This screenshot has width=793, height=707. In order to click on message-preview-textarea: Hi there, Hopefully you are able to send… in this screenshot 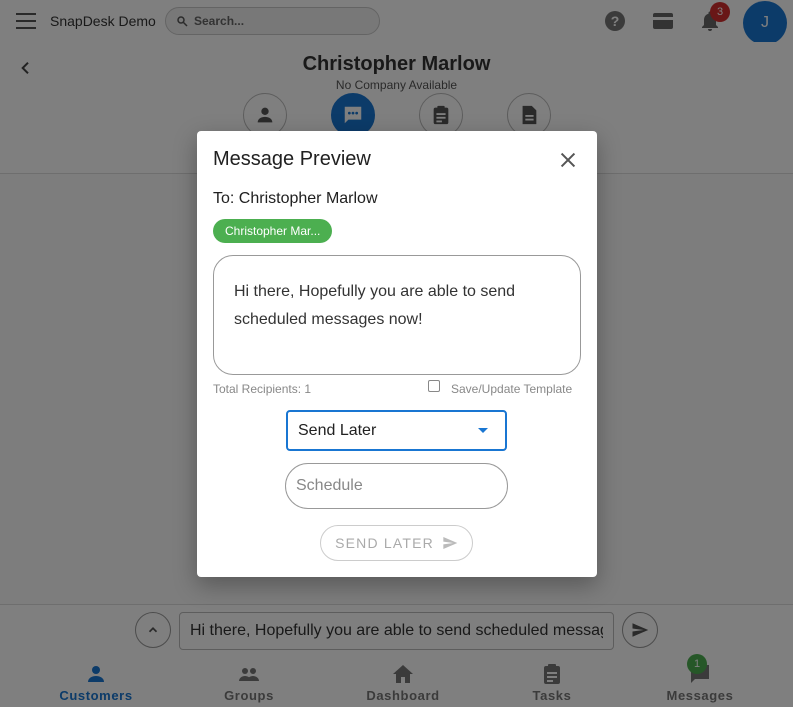, I will do `click(397, 315)`.